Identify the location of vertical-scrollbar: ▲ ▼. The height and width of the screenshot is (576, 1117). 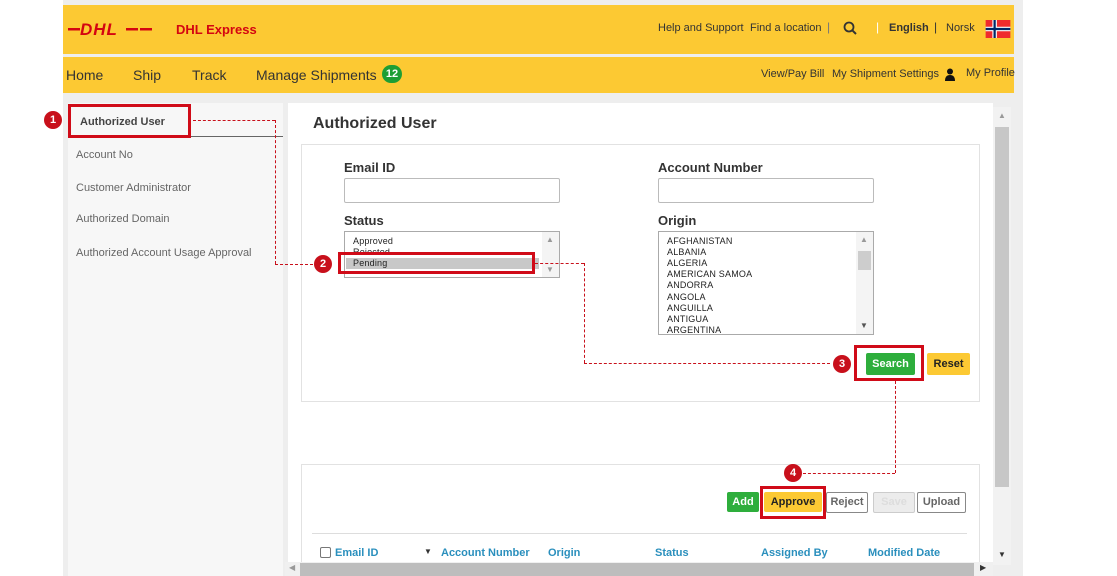
(1002, 336).